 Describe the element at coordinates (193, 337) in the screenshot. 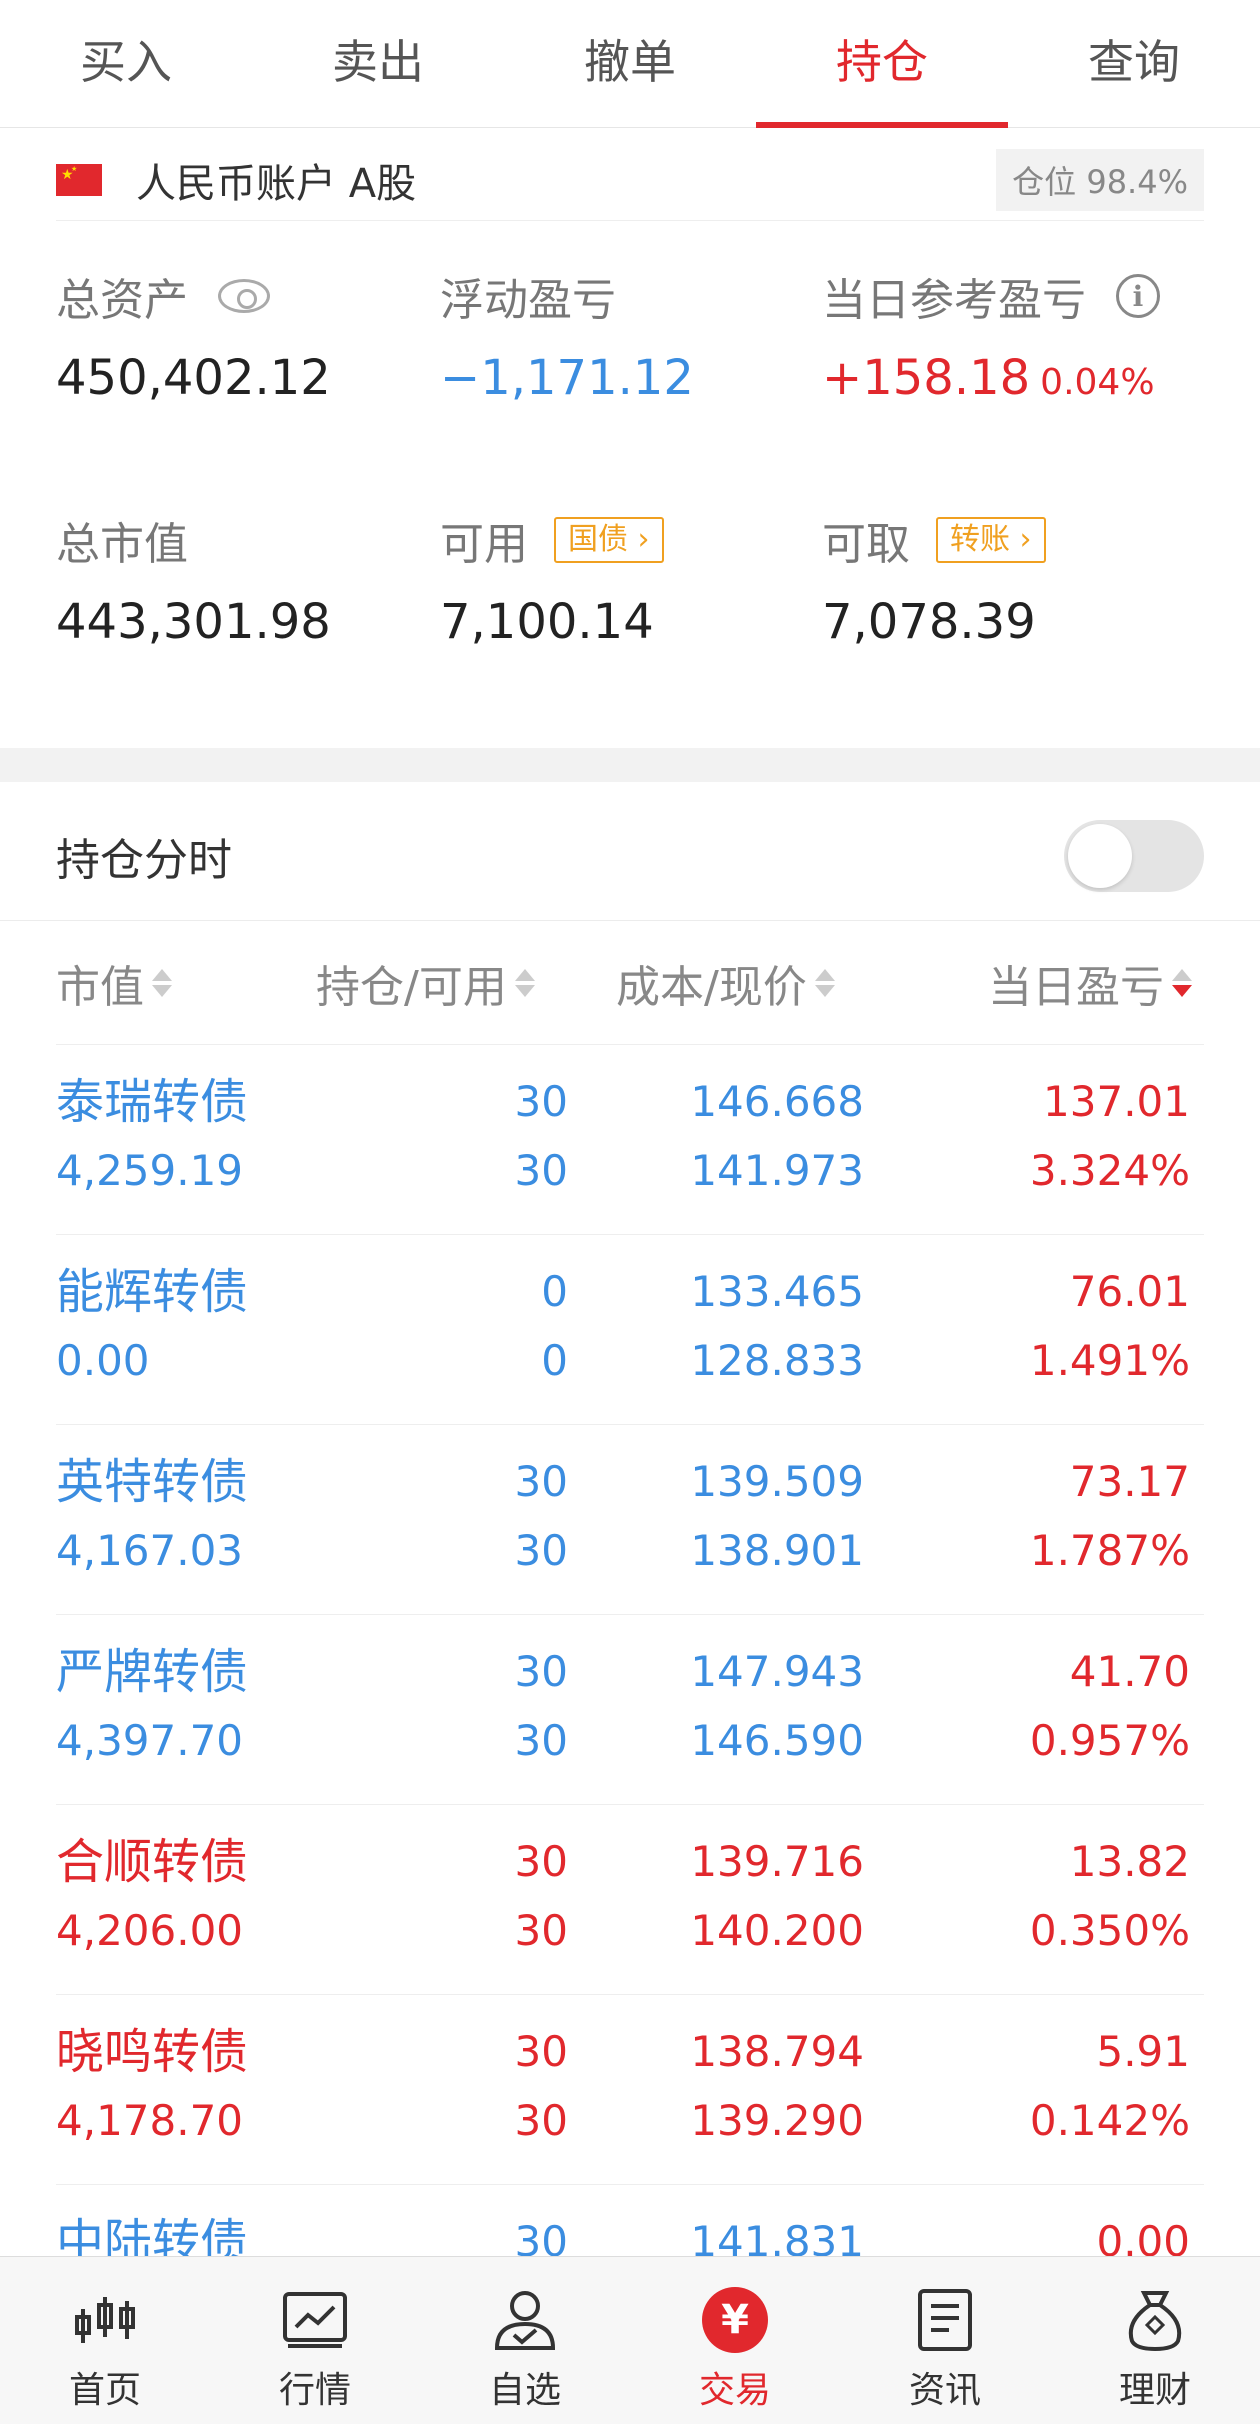

I see `total-assets-block: 总资产 450,402.12` at that location.